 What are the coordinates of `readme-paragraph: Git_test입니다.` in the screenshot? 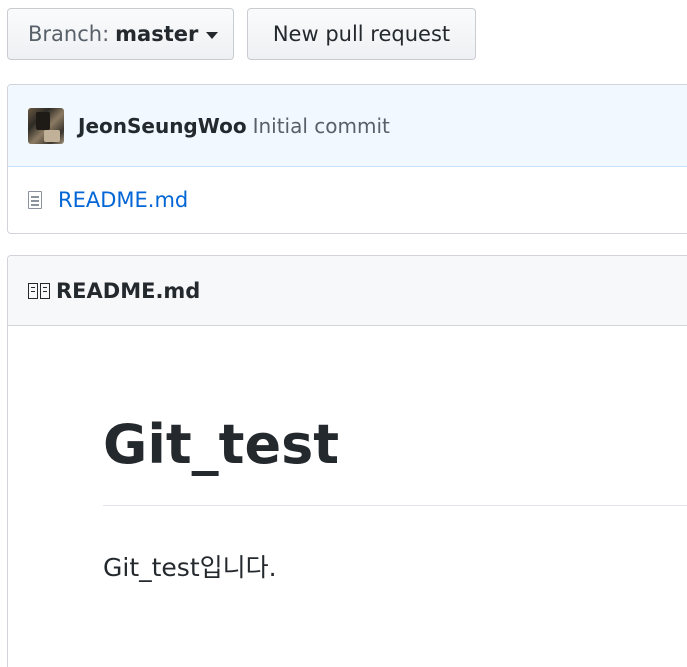 It's located at (190, 567).